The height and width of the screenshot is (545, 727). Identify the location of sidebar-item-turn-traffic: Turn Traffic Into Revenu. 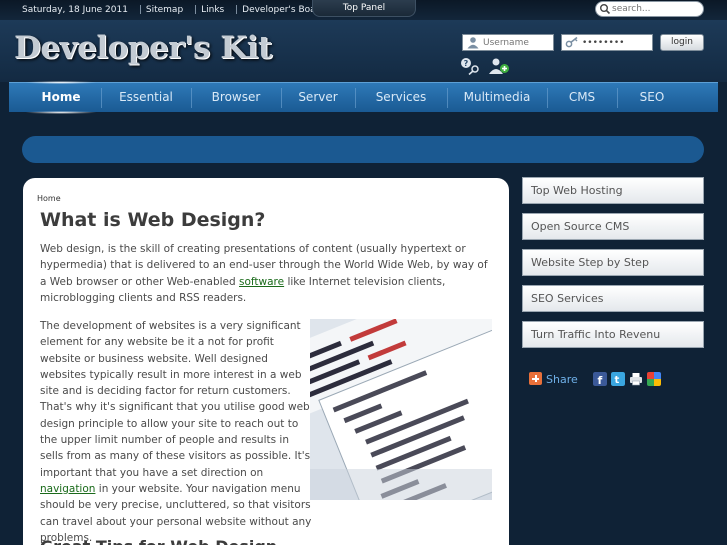
(613, 334).